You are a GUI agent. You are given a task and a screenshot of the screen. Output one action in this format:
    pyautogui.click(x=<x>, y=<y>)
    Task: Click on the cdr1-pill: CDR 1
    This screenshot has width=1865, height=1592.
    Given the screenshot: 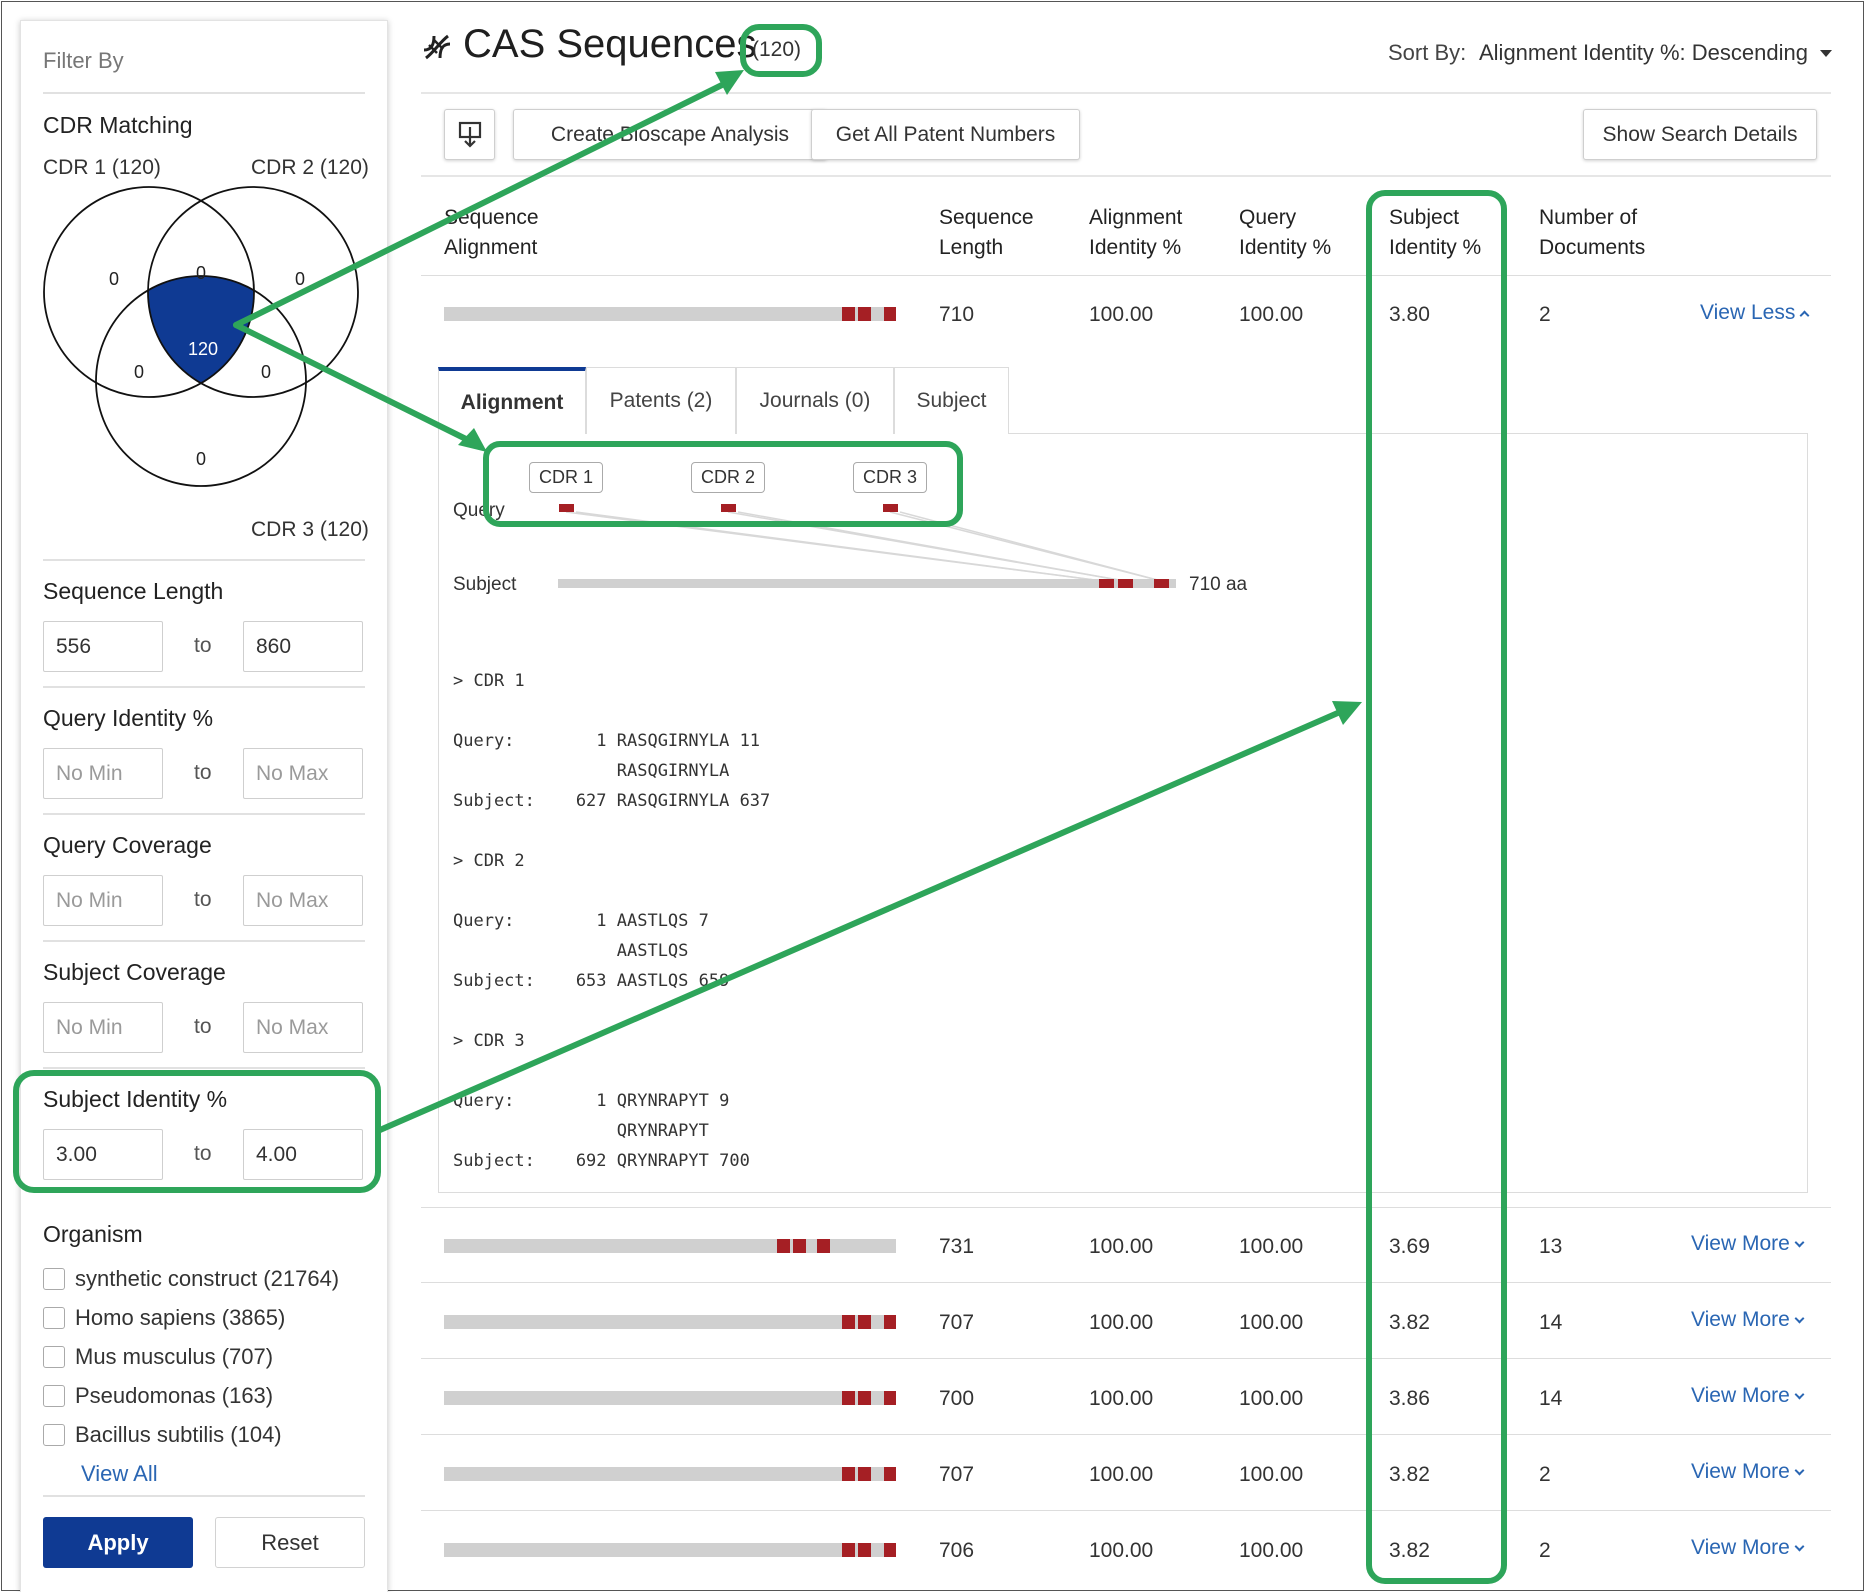 What is the action you would take?
    pyautogui.click(x=566, y=477)
    